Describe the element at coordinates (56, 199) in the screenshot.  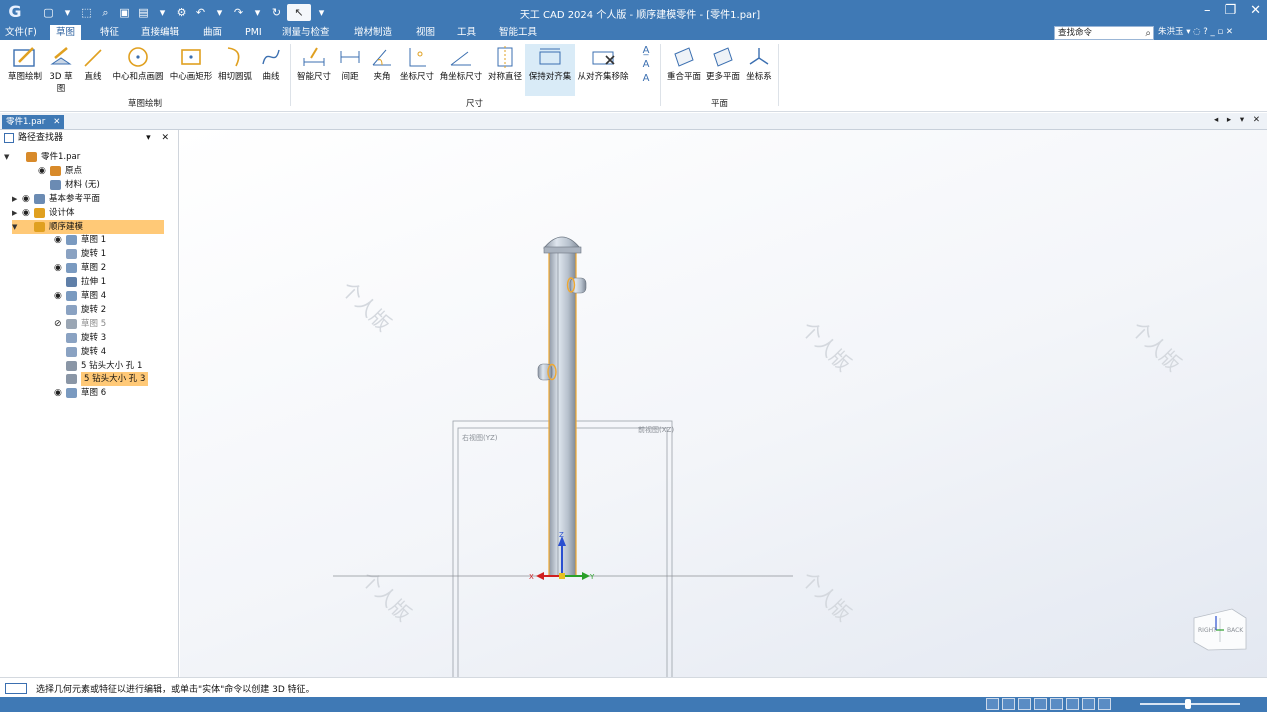
I see `tree-row: ▶ ◉ 基本参考平面` at that location.